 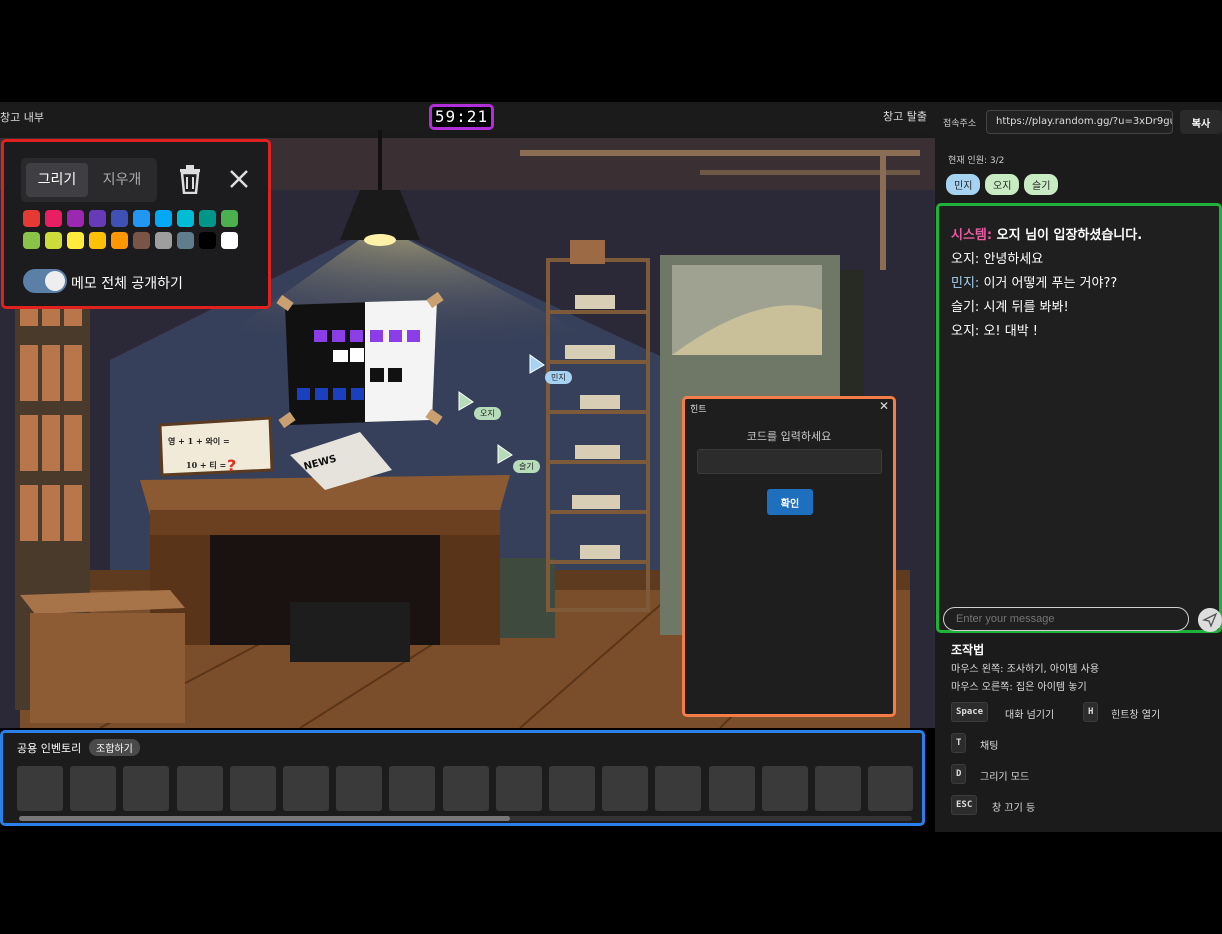 What do you see at coordinates (1066, 619) in the screenshot?
I see `chat-input` at bounding box center [1066, 619].